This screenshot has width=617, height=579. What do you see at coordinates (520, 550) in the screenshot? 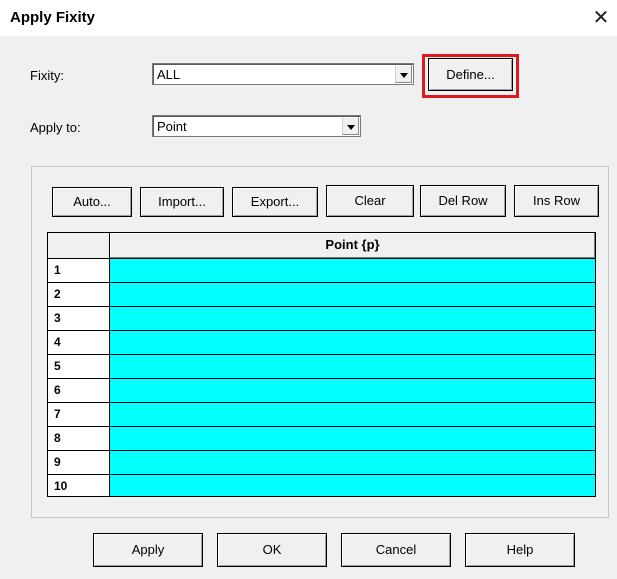
I see `help-button: Help` at bounding box center [520, 550].